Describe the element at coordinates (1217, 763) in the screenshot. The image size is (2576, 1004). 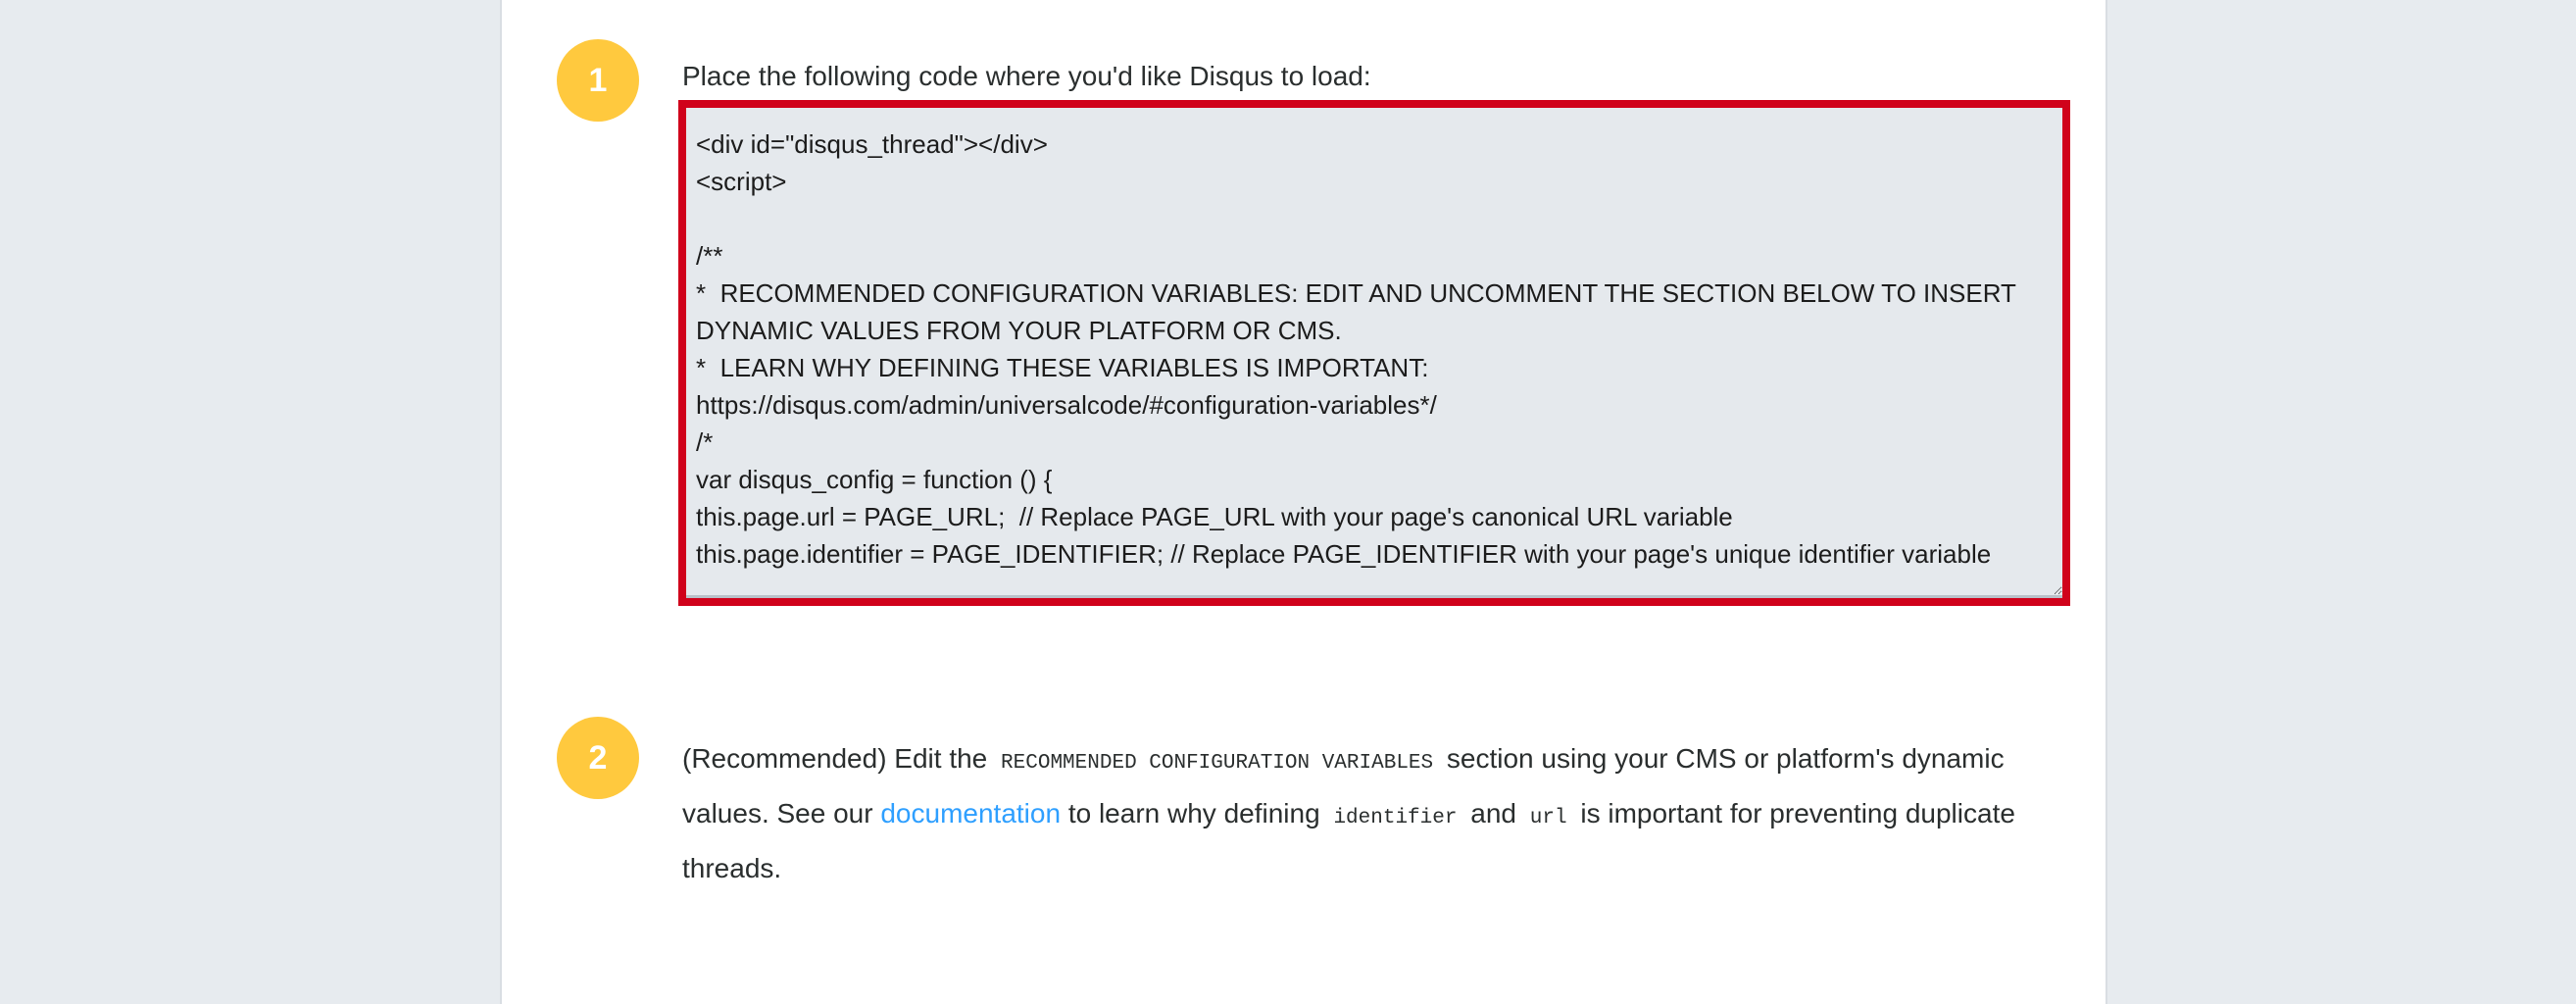
I see `inline-code: RECOMMENDED CONFIGURATION VARIABLES` at that location.